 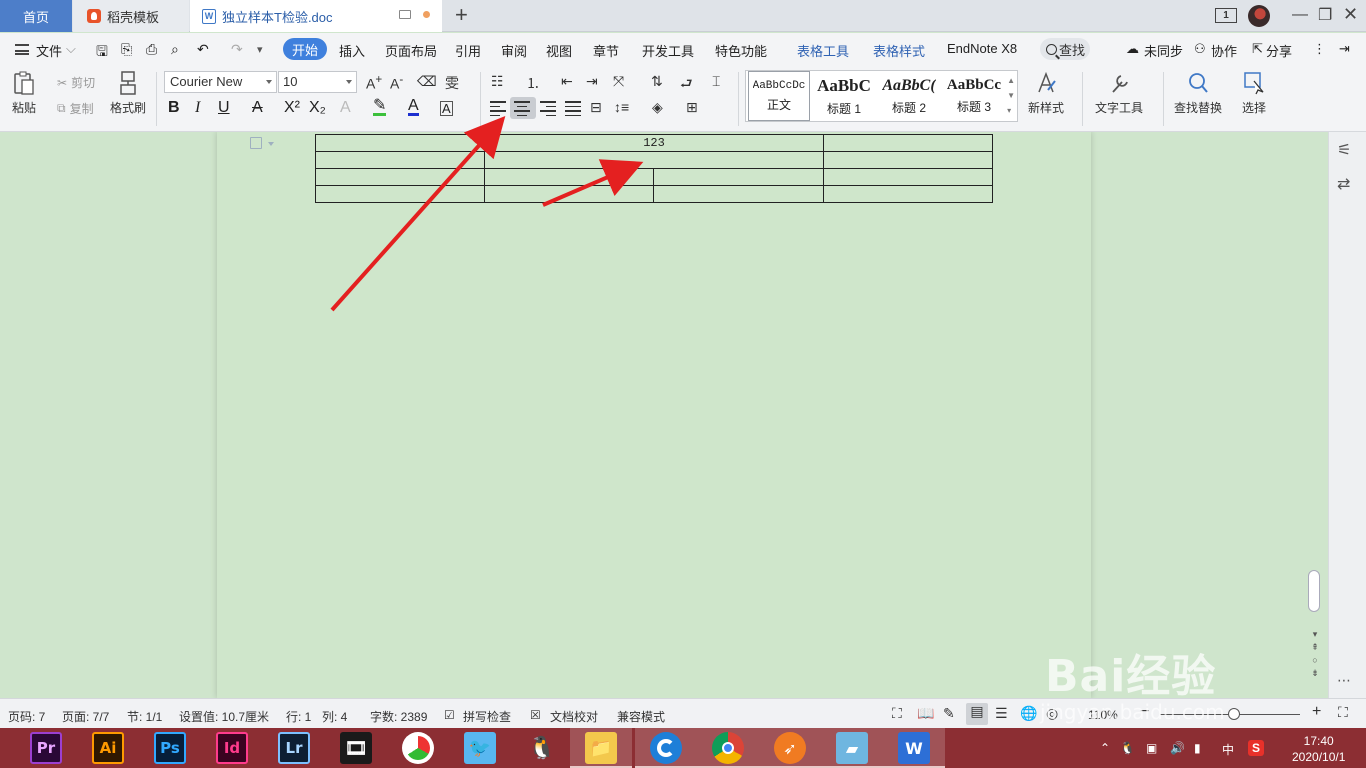 What do you see at coordinates (686, 85) in the screenshot?
I see `text-direction-icon: ⮐` at bounding box center [686, 85].